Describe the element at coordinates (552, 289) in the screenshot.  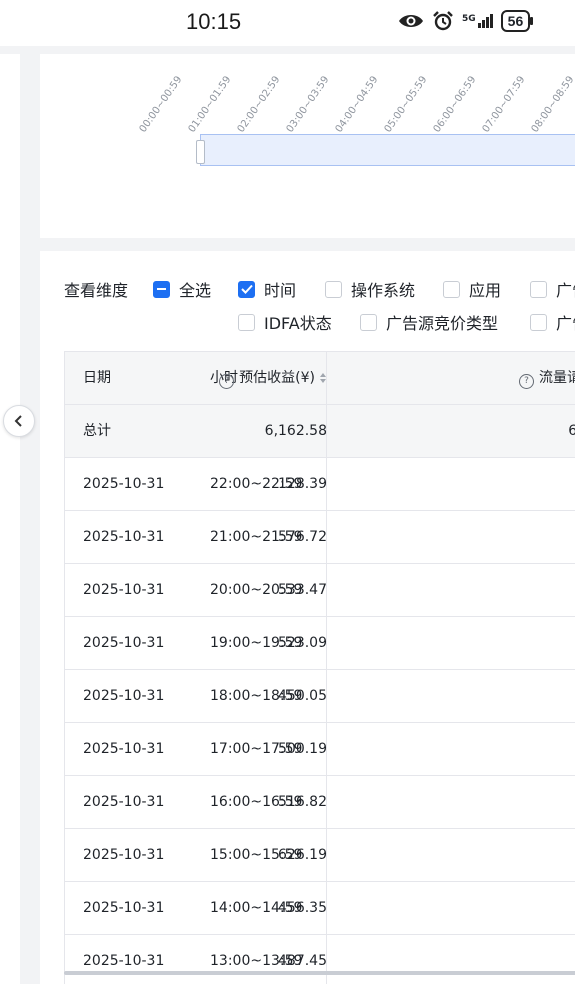
I see `dimension-checkbox: 广告位` at that location.